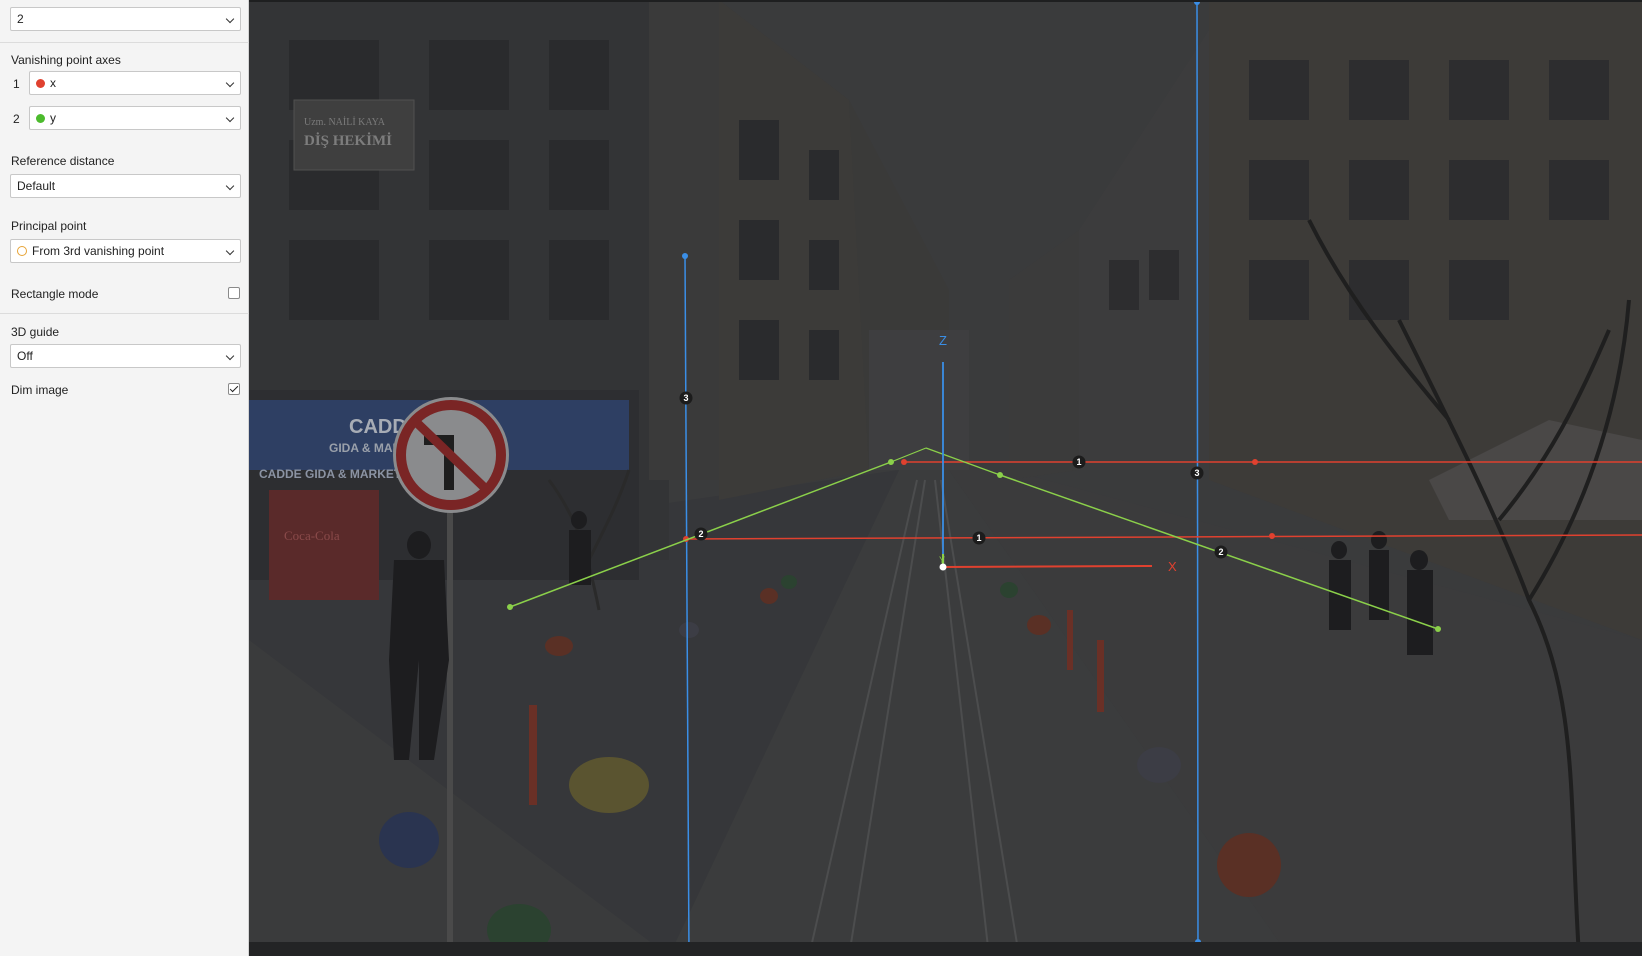 Image resolution: width=1642 pixels, height=956 pixels. Describe the element at coordinates (685, 256) in the screenshot. I see `z-endpoint-handle` at that location.